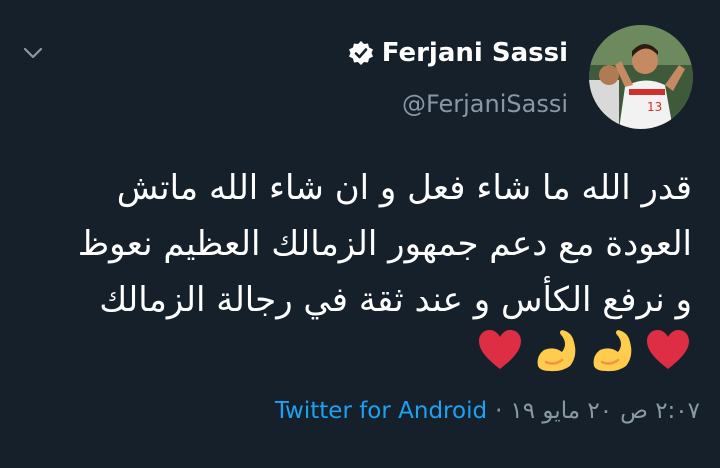 Image resolution: width=720 pixels, height=468 pixels. What do you see at coordinates (404, 188) in the screenshot?
I see `tweet-line: قدر الله ما شاء فعل و ان شاء الله ماتش` at bounding box center [404, 188].